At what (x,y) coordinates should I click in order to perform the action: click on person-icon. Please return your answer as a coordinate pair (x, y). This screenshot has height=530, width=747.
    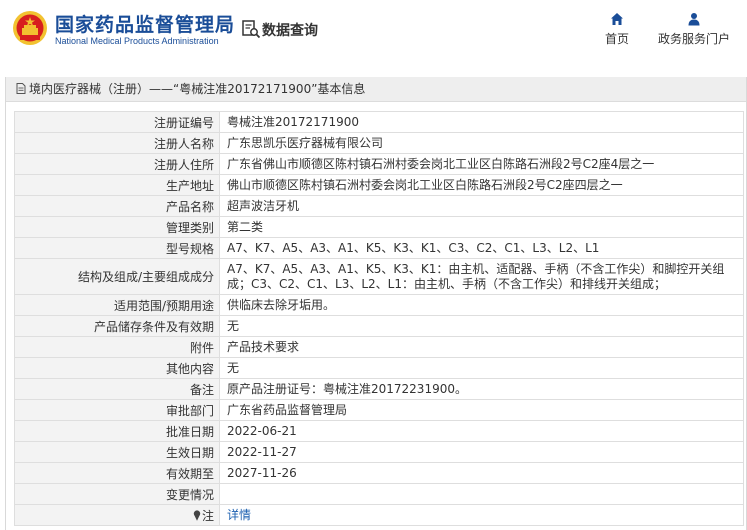
    Looking at the image, I should click on (694, 19).